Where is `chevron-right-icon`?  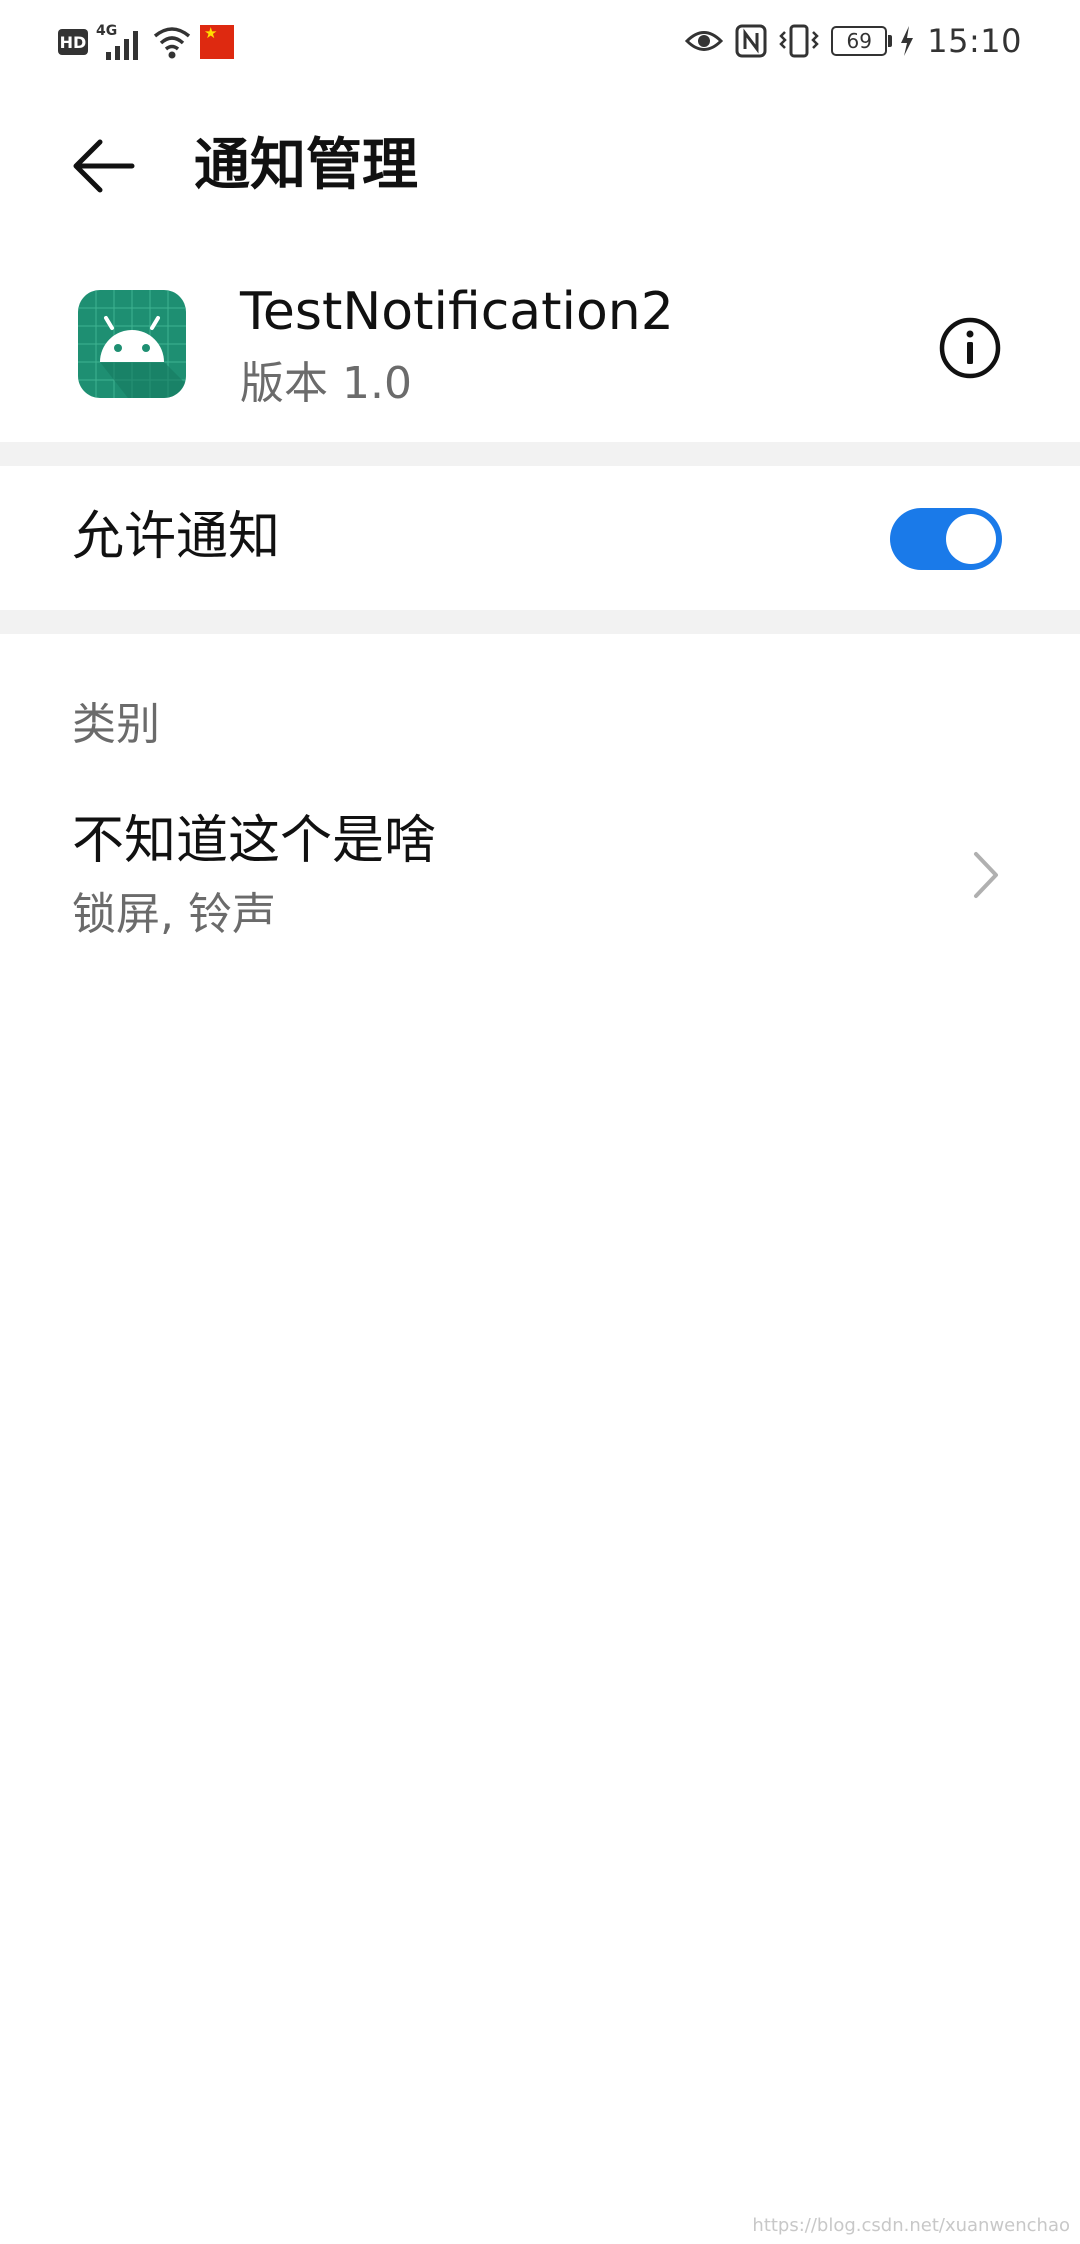 chevron-right-icon is located at coordinates (986, 875).